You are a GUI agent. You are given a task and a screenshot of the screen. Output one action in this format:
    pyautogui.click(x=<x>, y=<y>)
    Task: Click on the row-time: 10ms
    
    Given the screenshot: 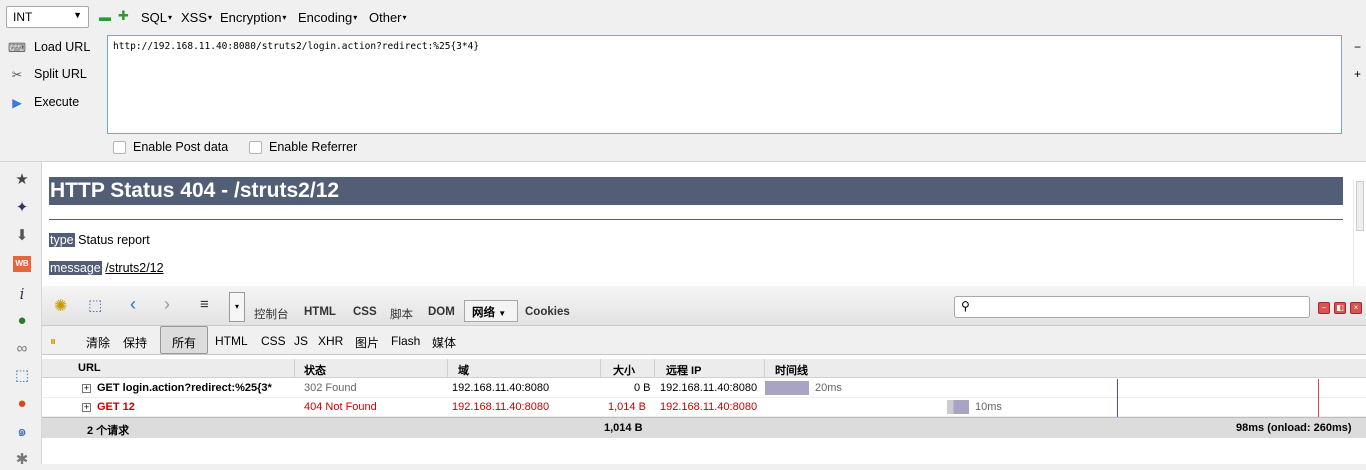 What is the action you would take?
    pyautogui.click(x=988, y=407)
    